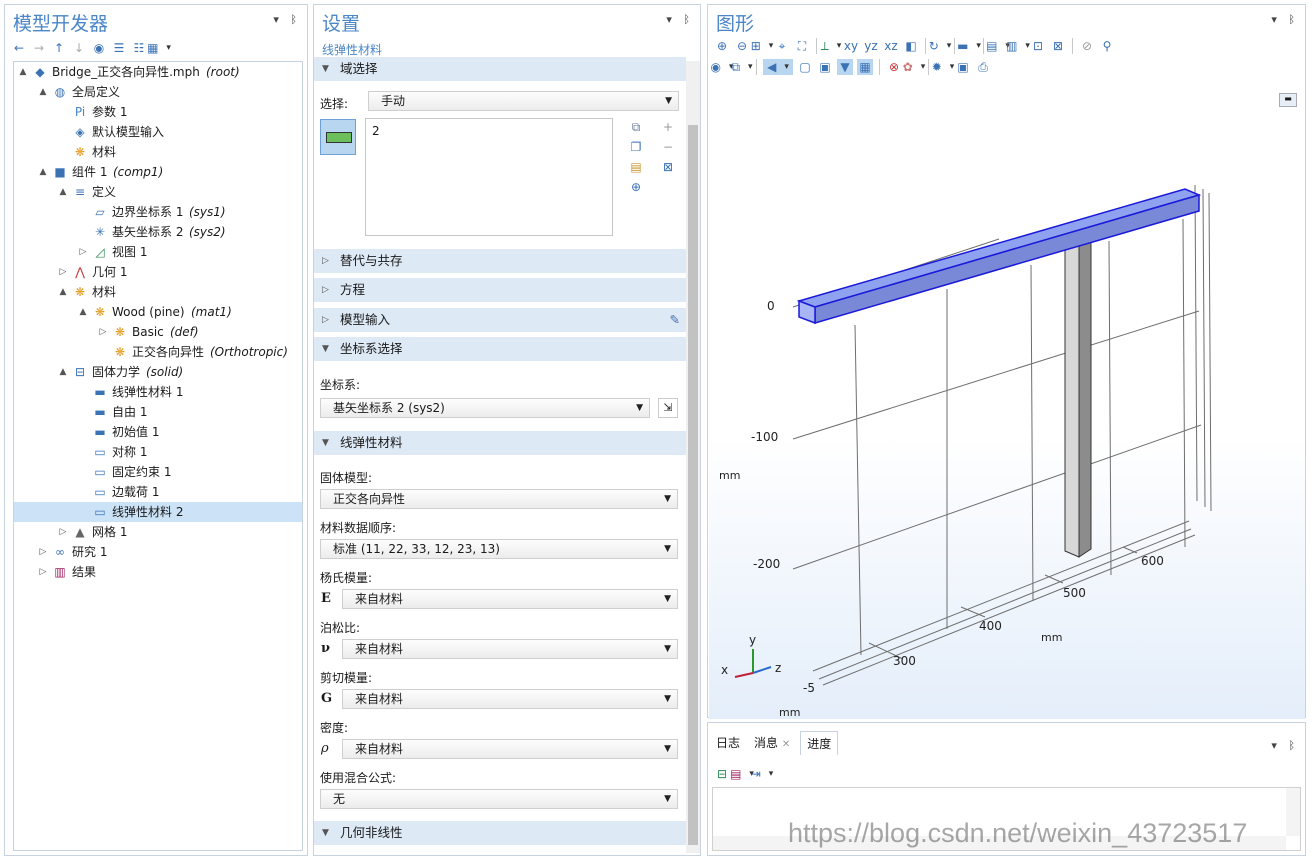 This screenshot has height=861, width=1312. Describe the element at coordinates (1038, 46) in the screenshot. I see `zoom-to-selection-icon: ⊡` at that location.